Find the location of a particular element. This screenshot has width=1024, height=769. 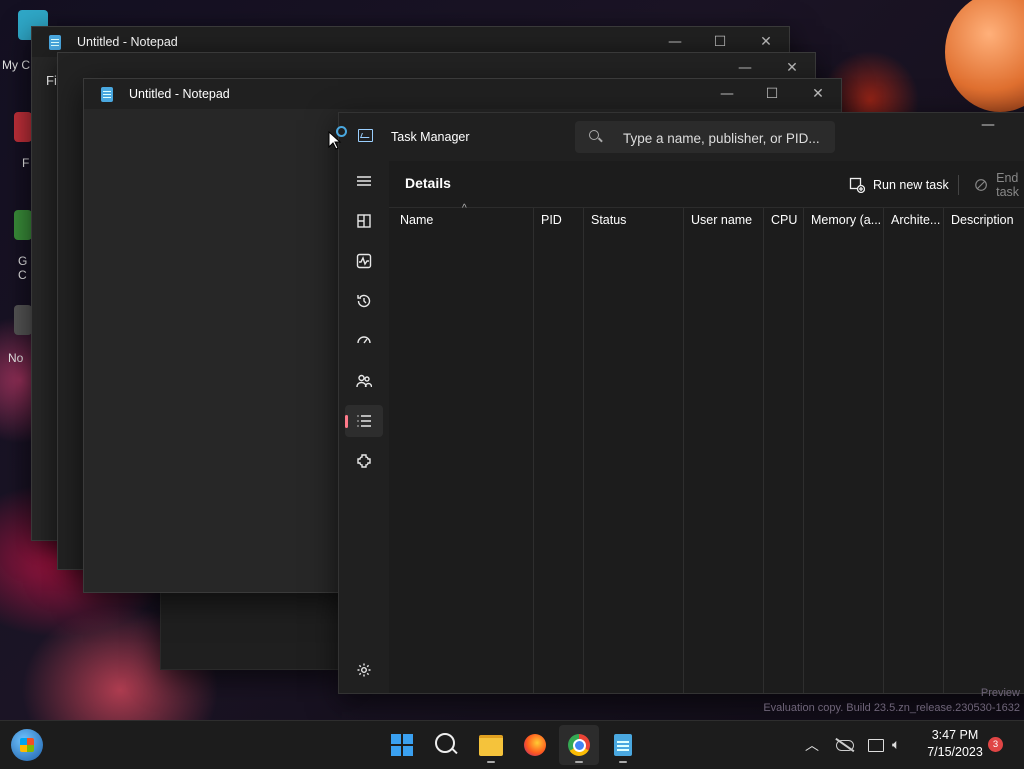

notepad-taskbar-button is located at coordinates (623, 745).